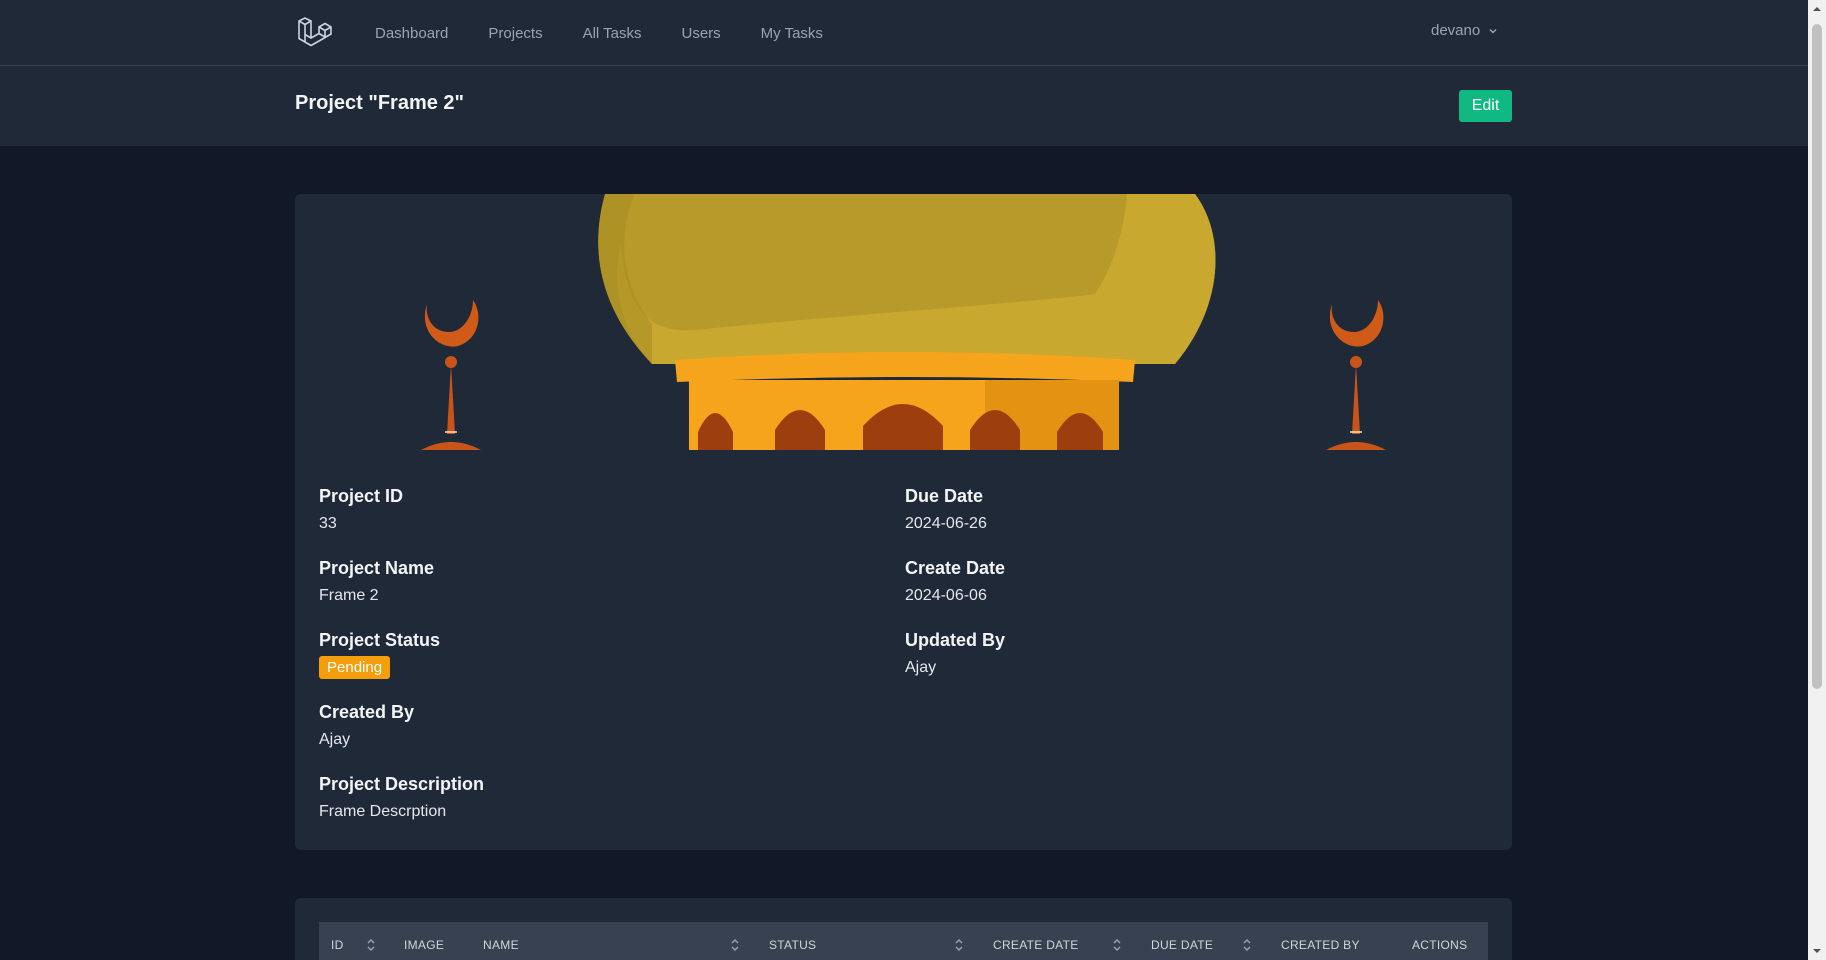  Describe the element at coordinates (501, 945) in the screenshot. I see `column-header-name: Name` at that location.